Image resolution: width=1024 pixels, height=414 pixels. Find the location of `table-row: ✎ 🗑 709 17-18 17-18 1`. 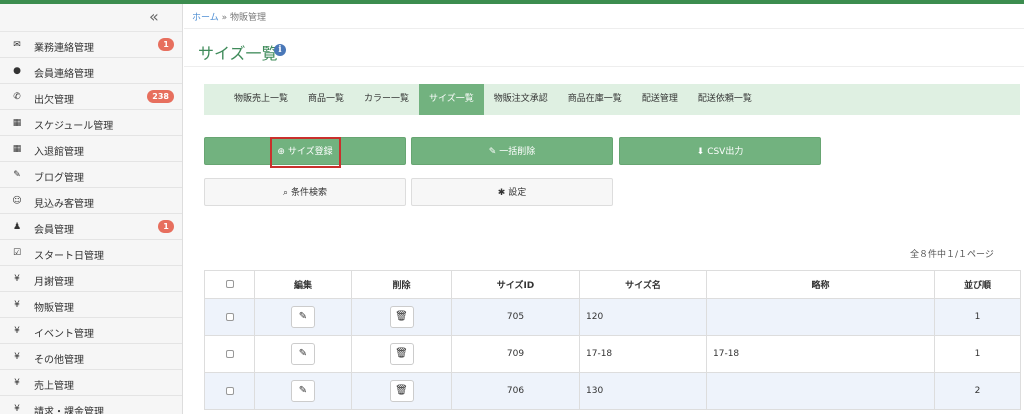

table-row: ✎ 🗑 709 17-18 17-18 1 is located at coordinates (612, 354).